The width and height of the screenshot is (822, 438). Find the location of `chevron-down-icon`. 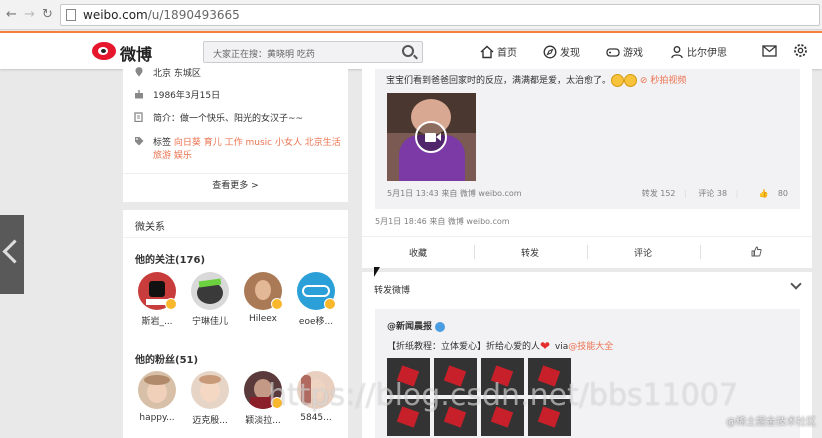

chevron-down-icon is located at coordinates (796, 284).